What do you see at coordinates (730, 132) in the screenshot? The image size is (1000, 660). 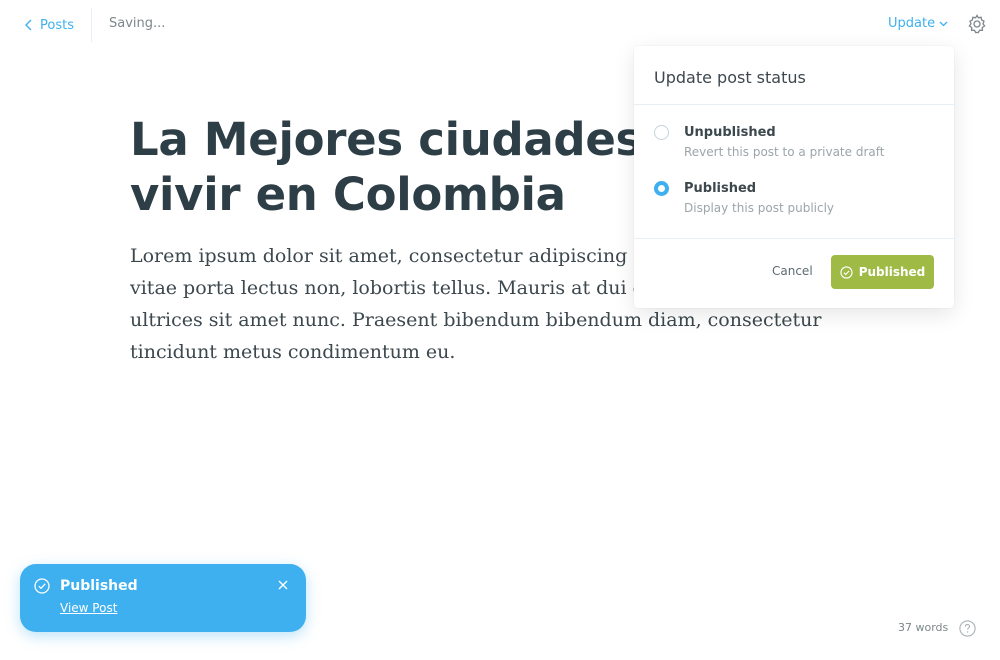 I see `option-label: Unpublished` at bounding box center [730, 132].